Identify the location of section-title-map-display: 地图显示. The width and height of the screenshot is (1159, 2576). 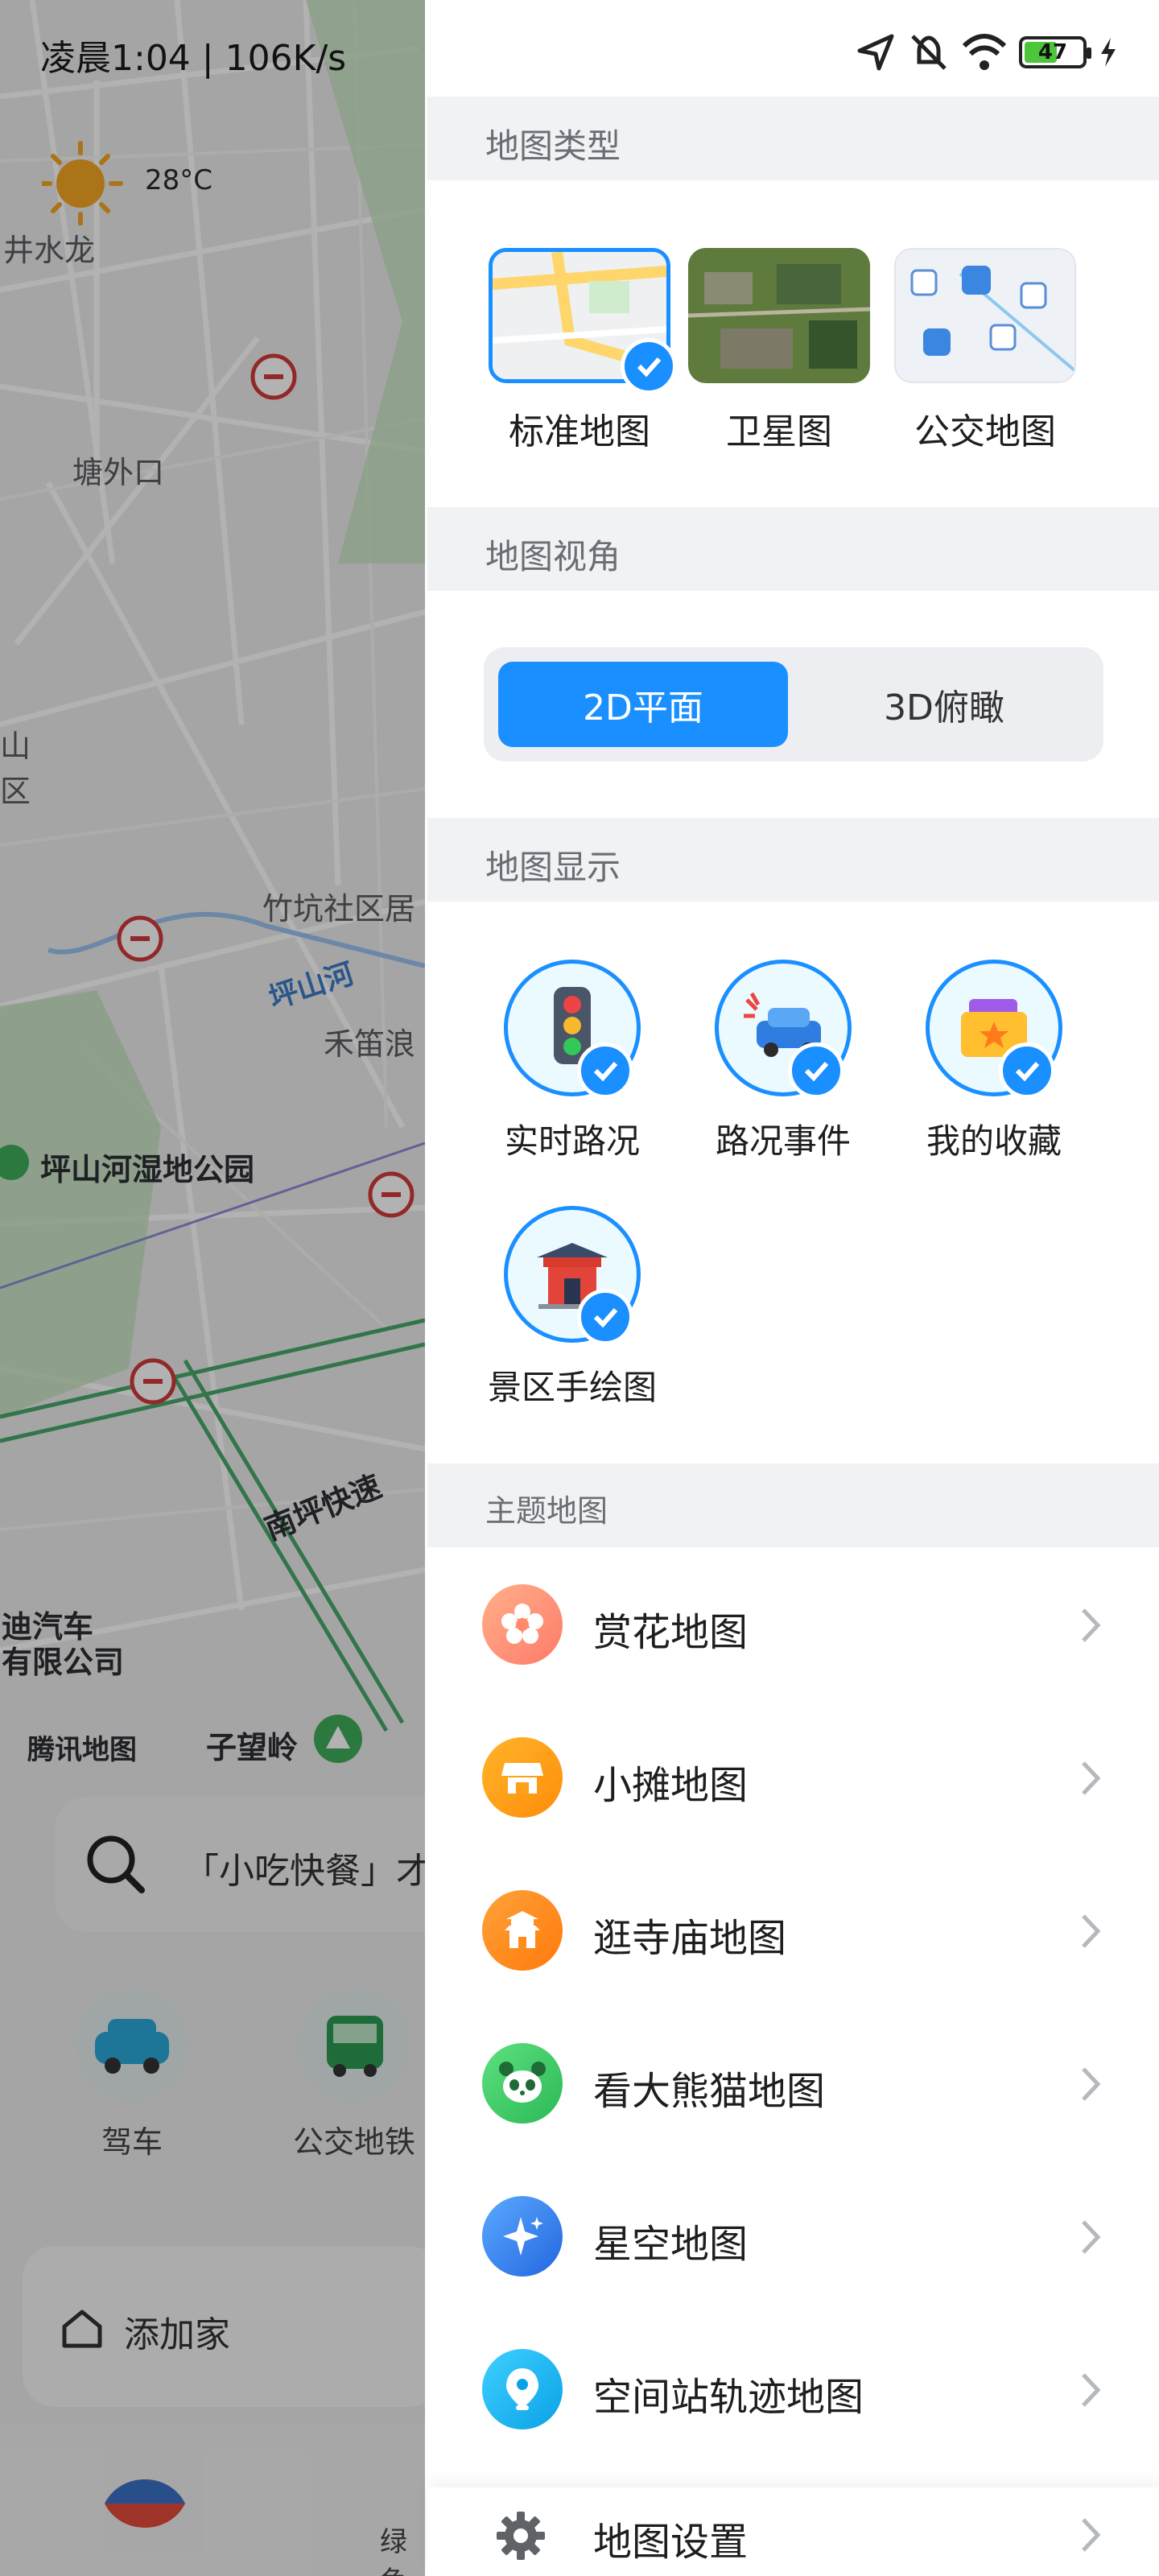
(553, 867).